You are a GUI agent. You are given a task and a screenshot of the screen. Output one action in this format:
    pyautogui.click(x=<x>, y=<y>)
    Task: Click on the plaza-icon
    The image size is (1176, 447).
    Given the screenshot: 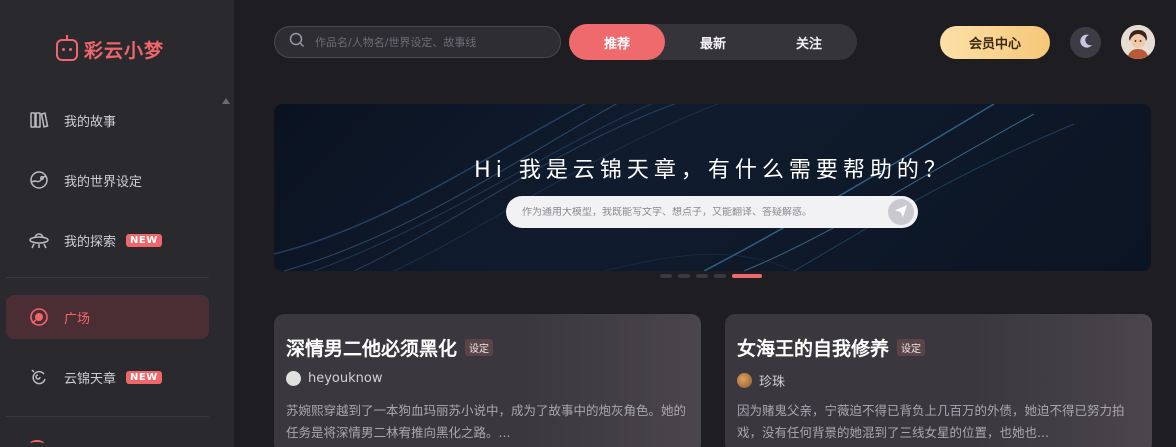 What is the action you would take?
    pyautogui.click(x=39, y=317)
    